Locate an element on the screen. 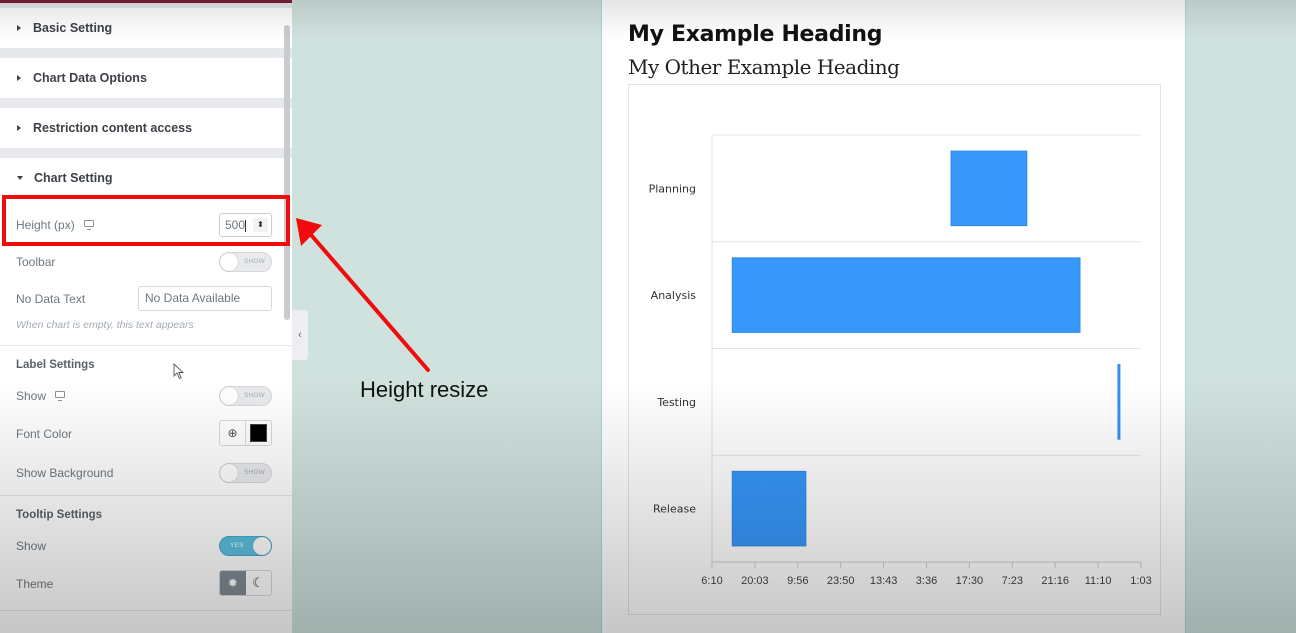 The height and width of the screenshot is (633, 1296). show-background-label: Show Background is located at coordinates (65, 472).